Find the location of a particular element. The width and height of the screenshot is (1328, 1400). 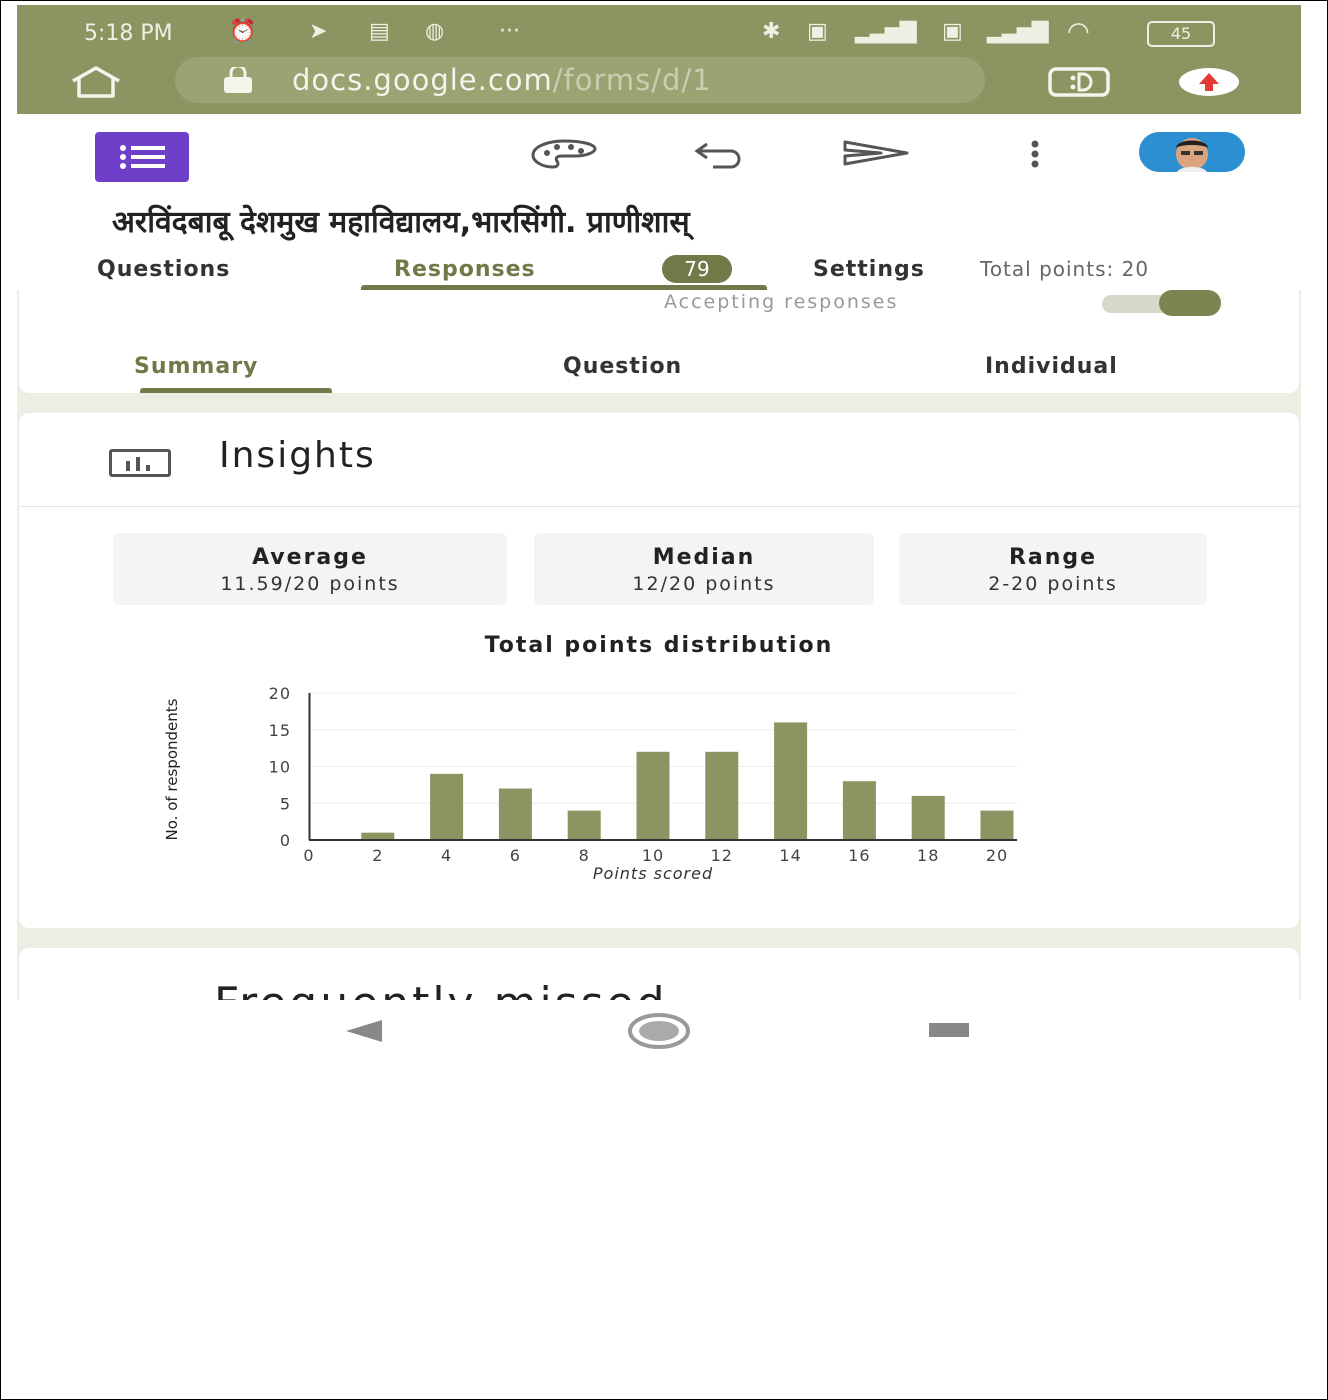

android-nav-bar is located at coordinates (659, 1032).